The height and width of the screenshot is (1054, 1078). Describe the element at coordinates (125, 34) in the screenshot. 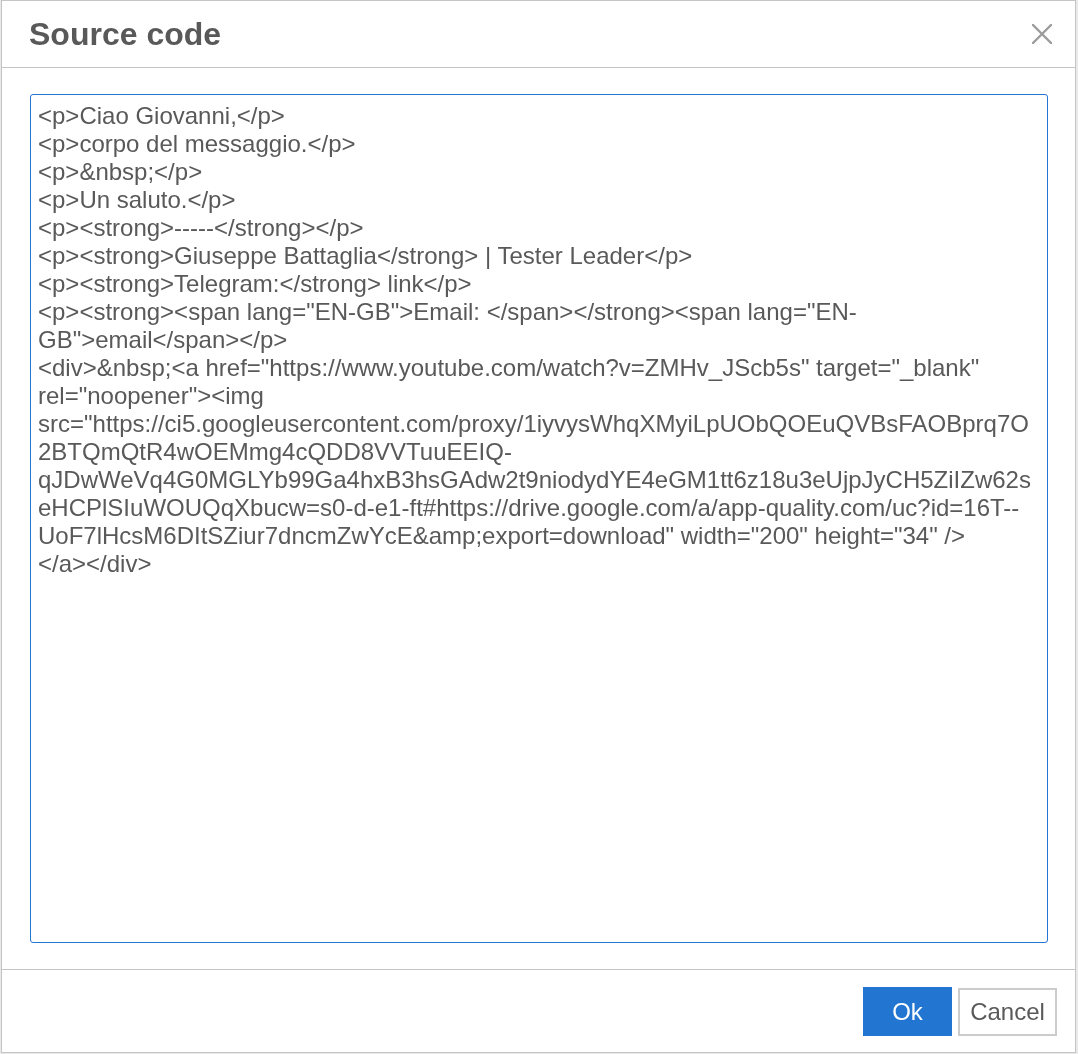

I see `dialog-title: Source code` at that location.